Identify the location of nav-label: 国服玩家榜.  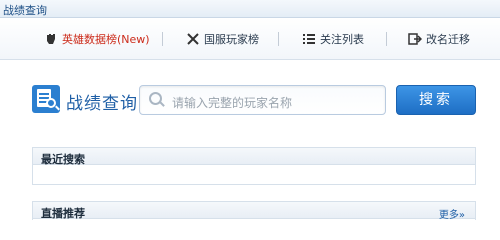
(231, 39).